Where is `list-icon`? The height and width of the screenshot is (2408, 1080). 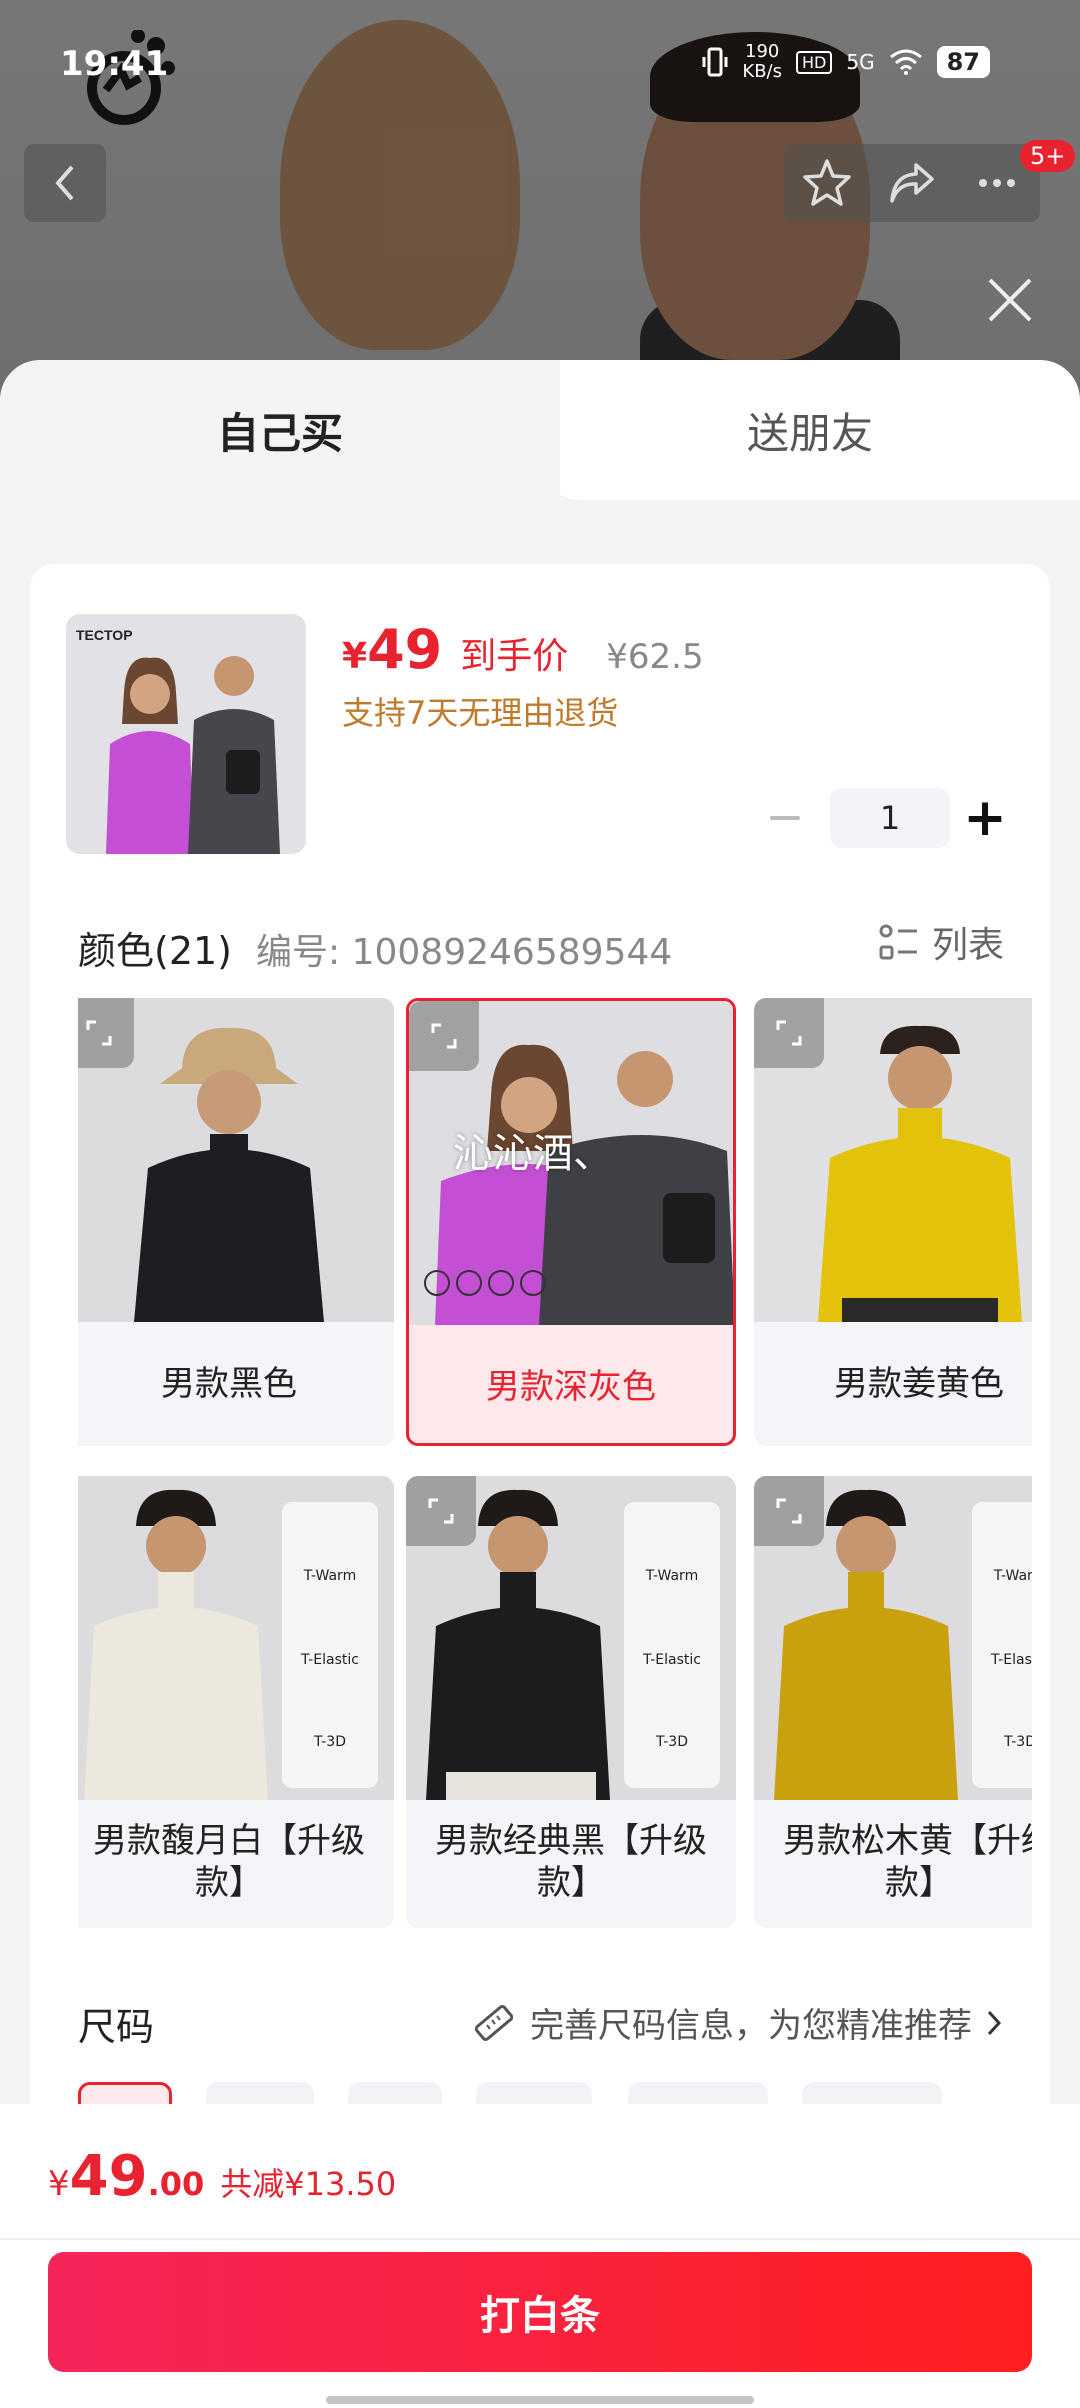
list-icon is located at coordinates (898, 942).